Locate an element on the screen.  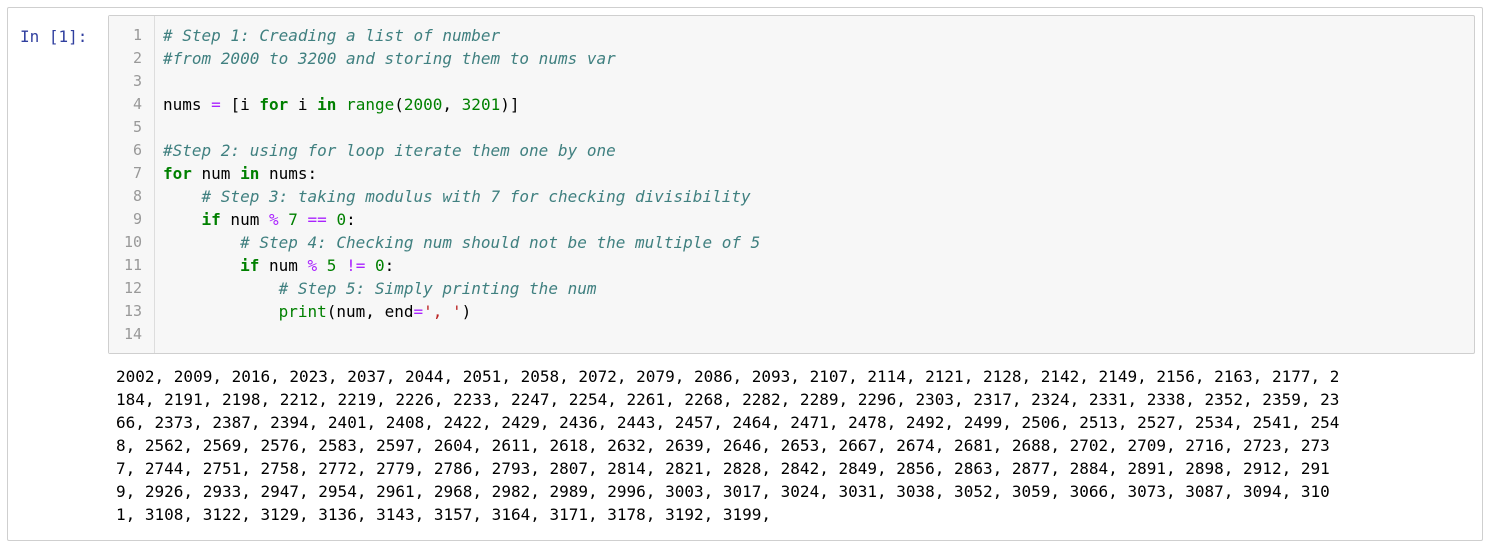
line-number: 5 is located at coordinates (137, 127).